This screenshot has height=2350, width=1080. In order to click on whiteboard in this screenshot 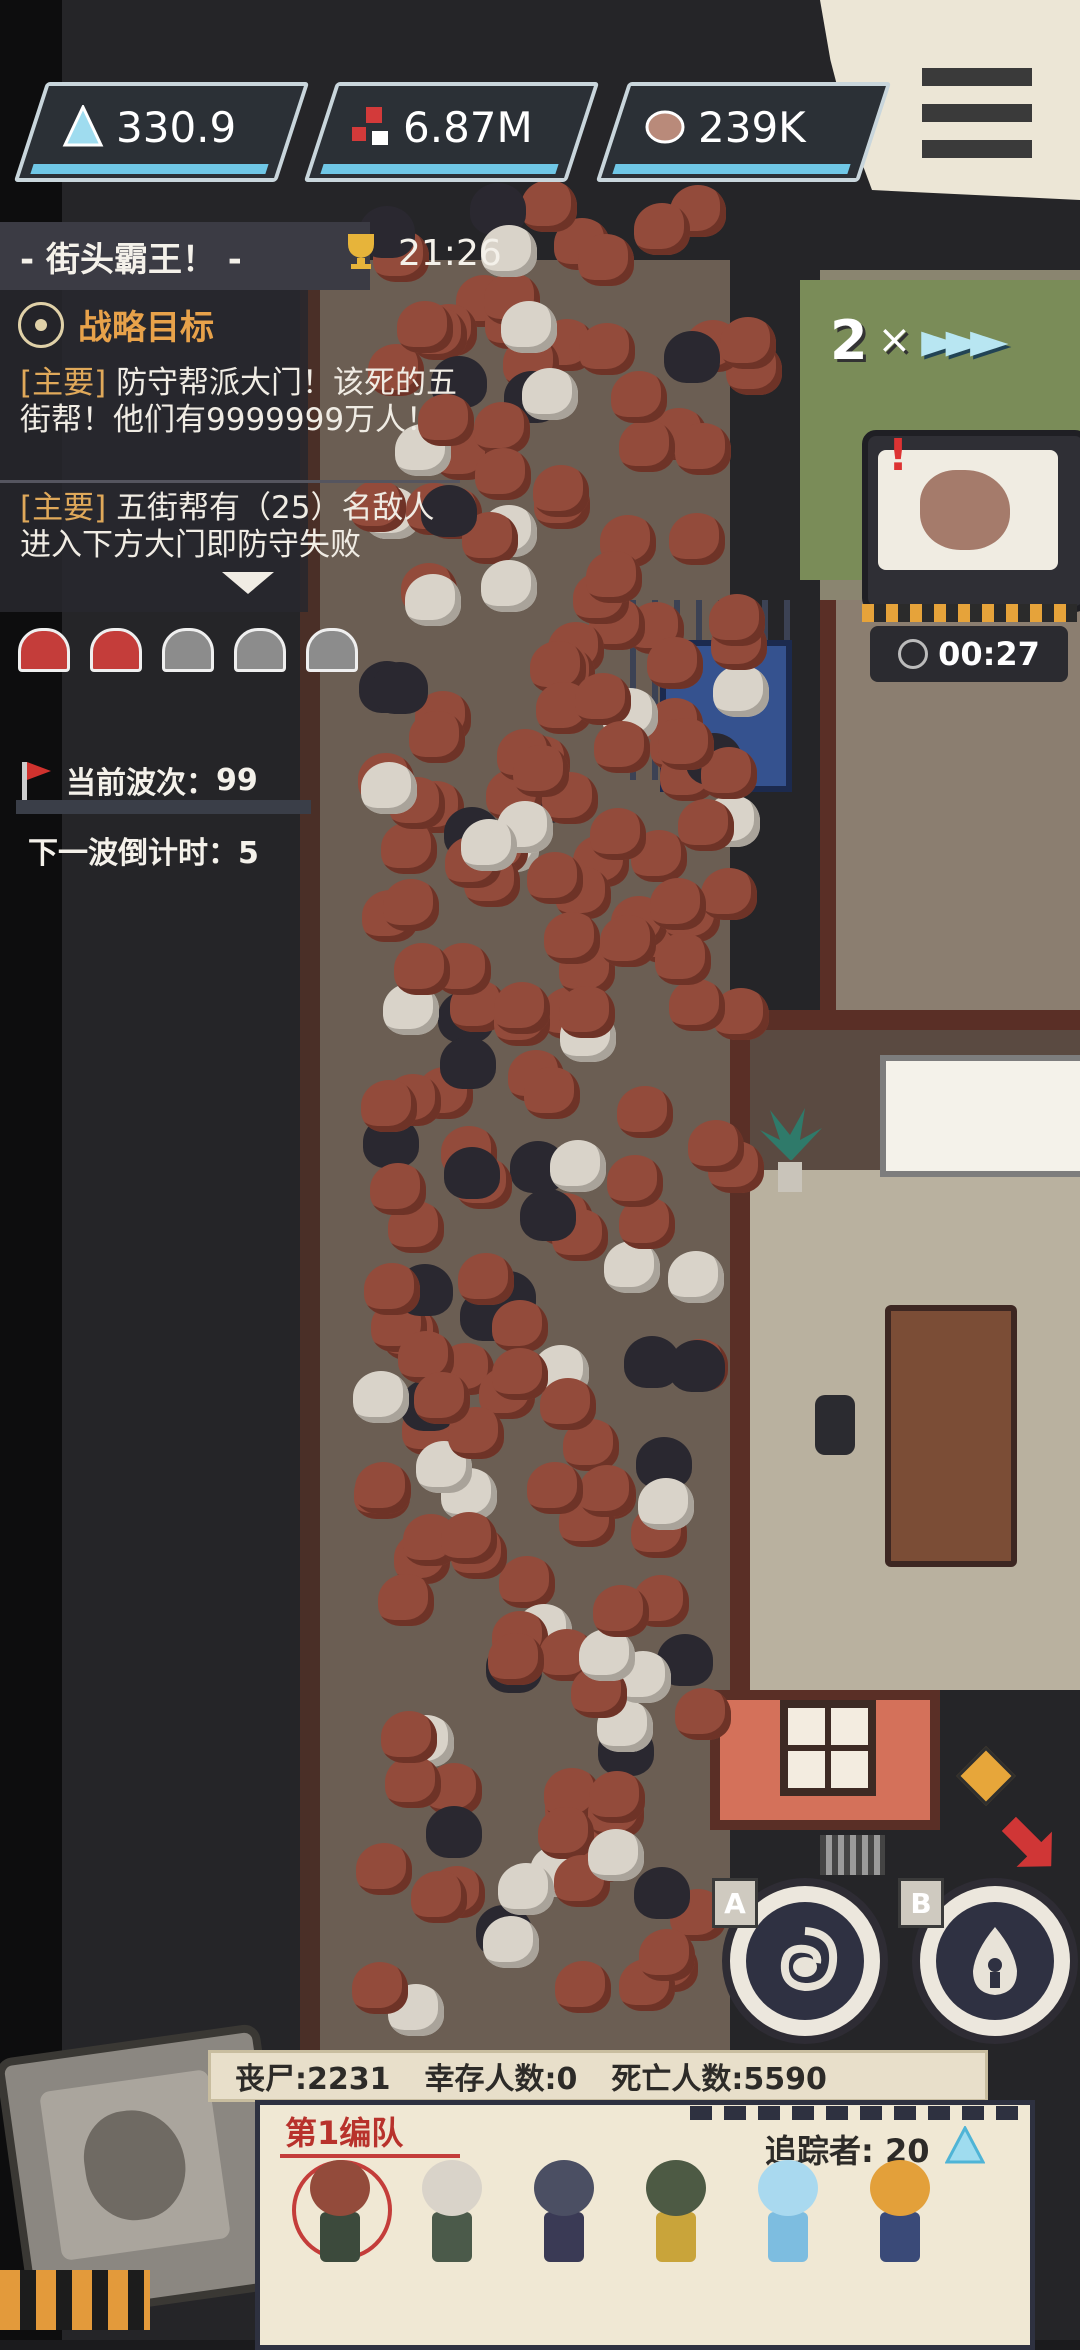, I will do `click(980, 1116)`.